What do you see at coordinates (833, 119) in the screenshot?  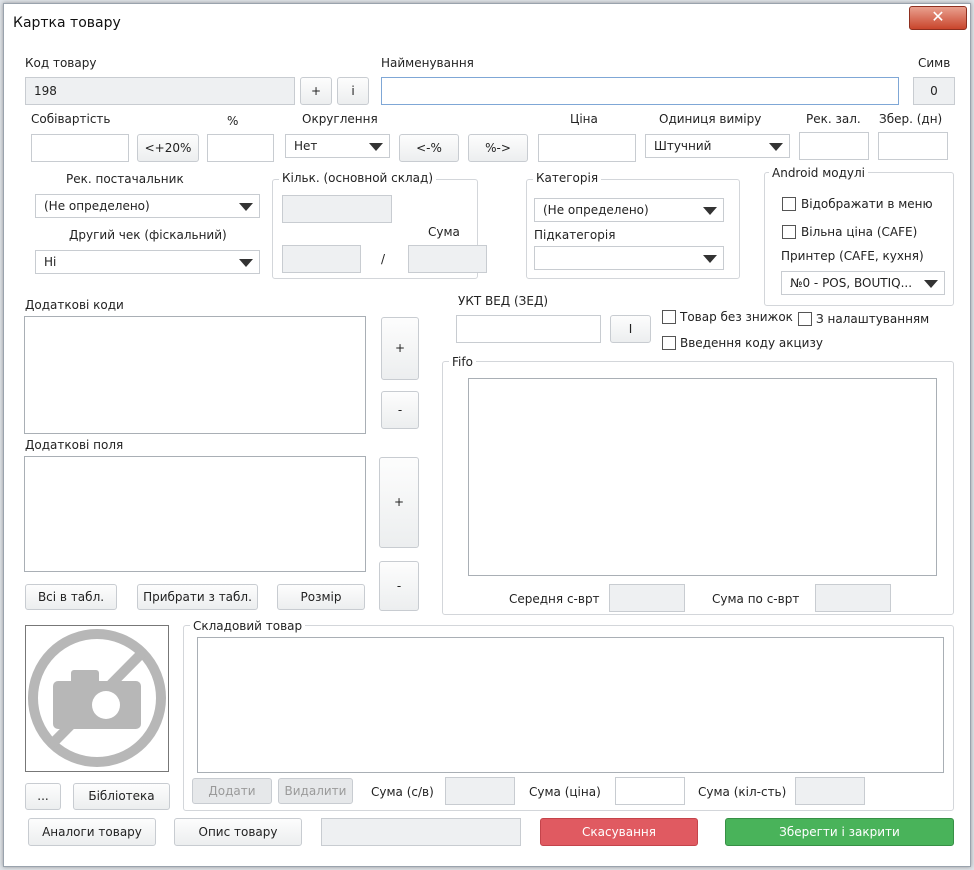 I see `rek-label: Рек. зал.` at bounding box center [833, 119].